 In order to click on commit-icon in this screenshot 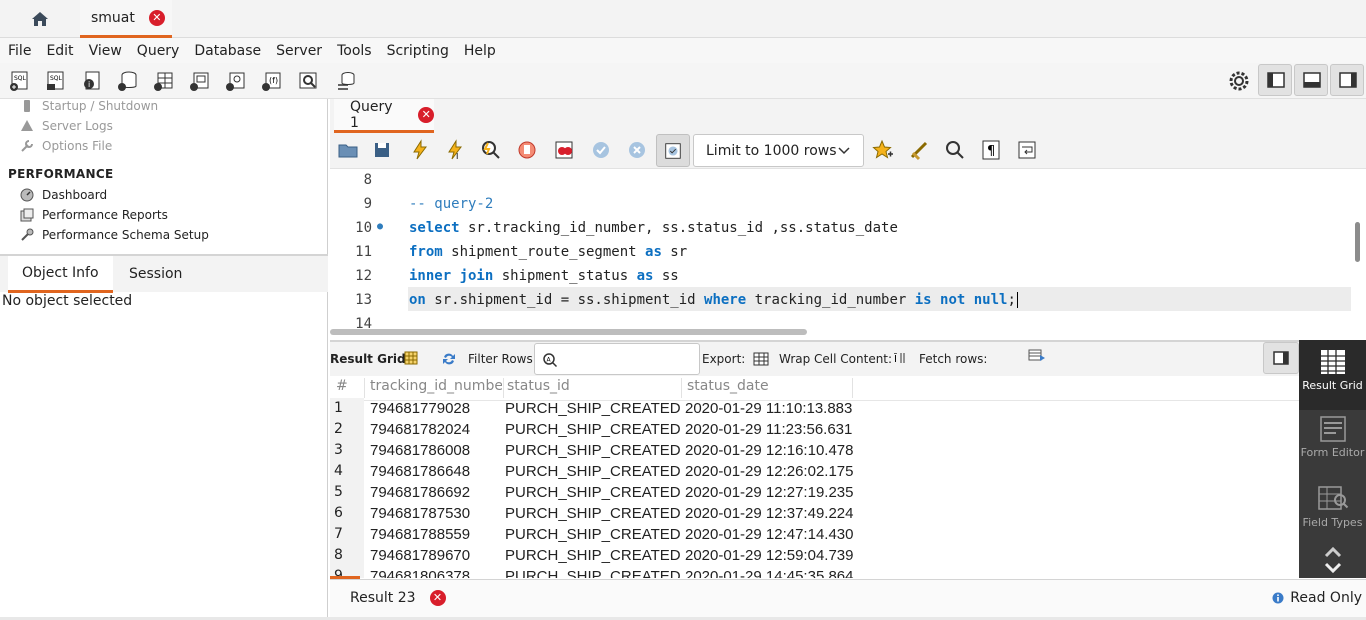, I will do `click(601, 150)`.